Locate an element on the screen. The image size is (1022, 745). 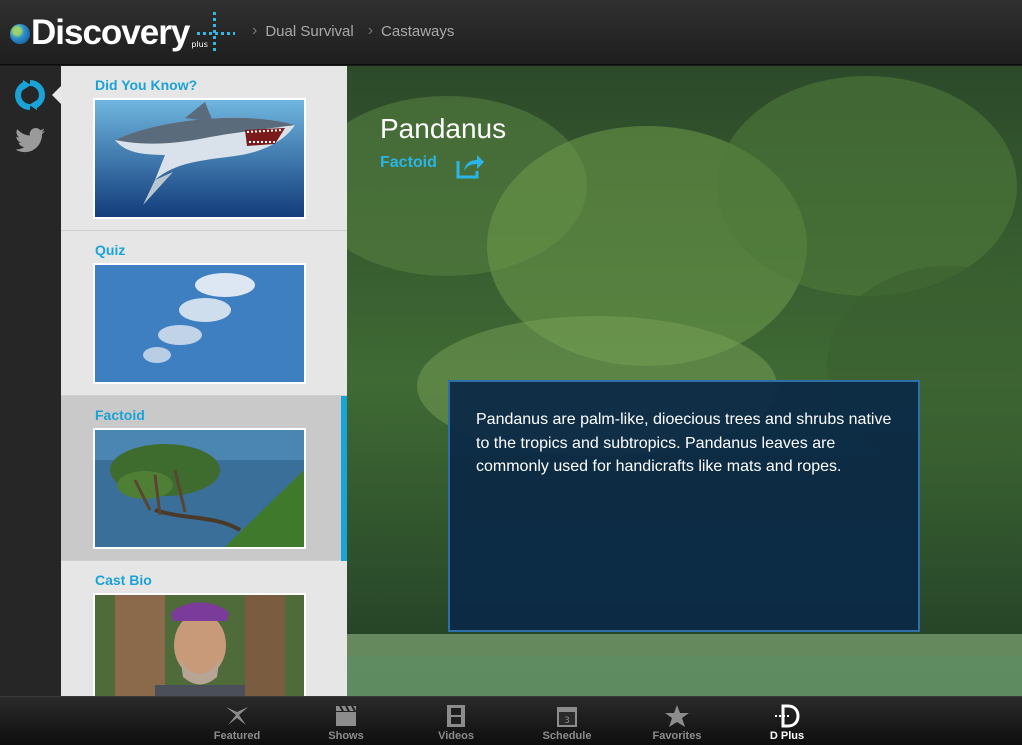
list-item-cast-bio: Cast Bio is located at coordinates (204, 628).